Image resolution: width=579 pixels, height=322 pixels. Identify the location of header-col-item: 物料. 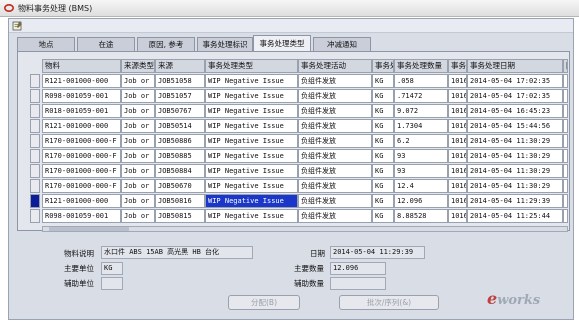
(81, 66).